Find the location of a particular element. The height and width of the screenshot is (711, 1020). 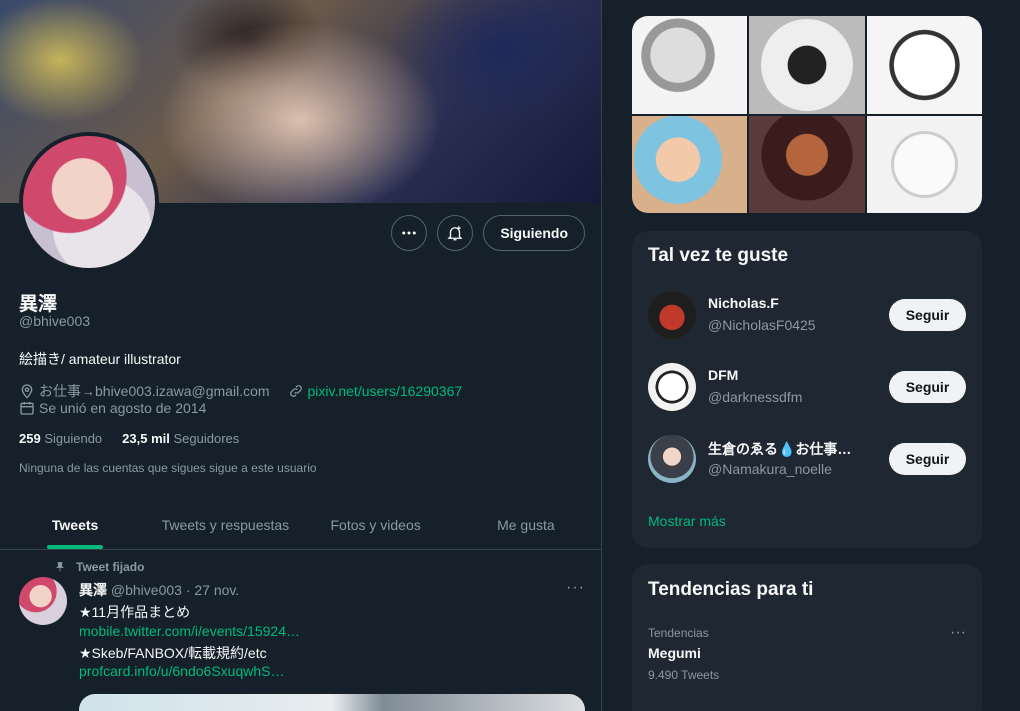

tab-media: Fotos y videos is located at coordinates (376, 524).